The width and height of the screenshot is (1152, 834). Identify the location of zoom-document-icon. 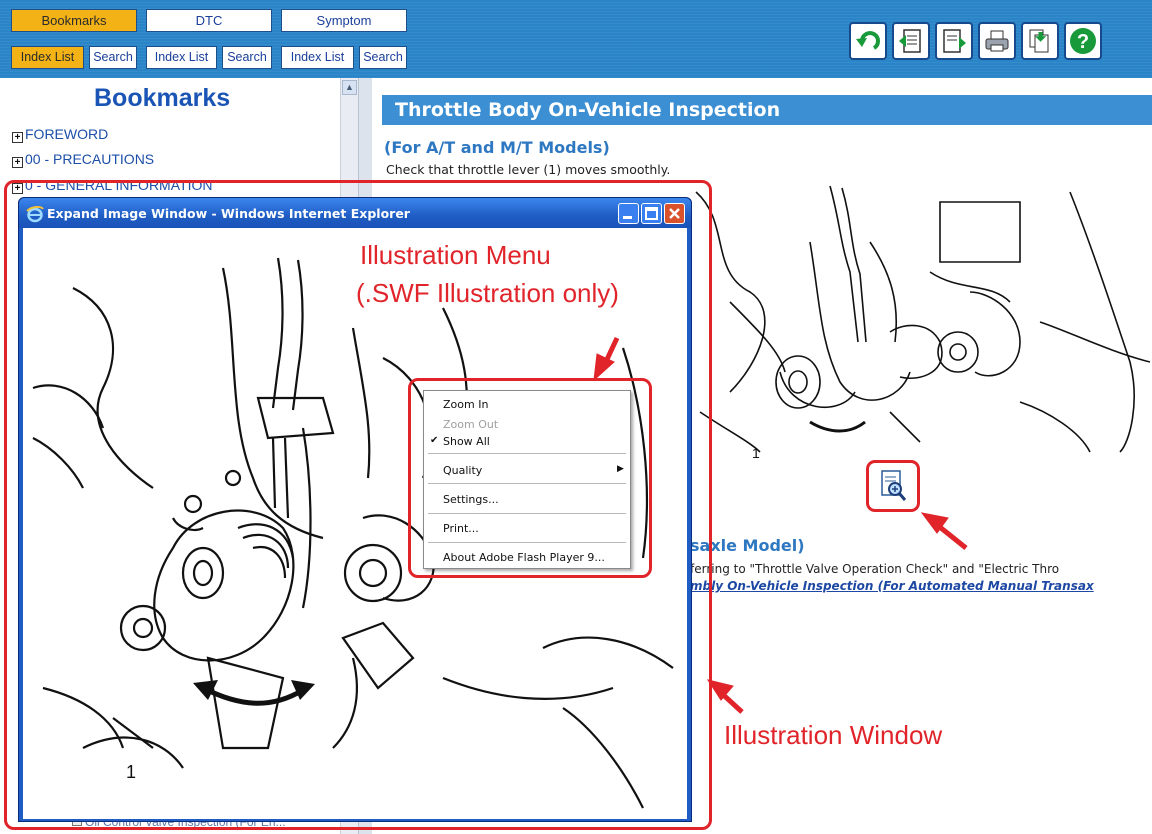
(894, 485).